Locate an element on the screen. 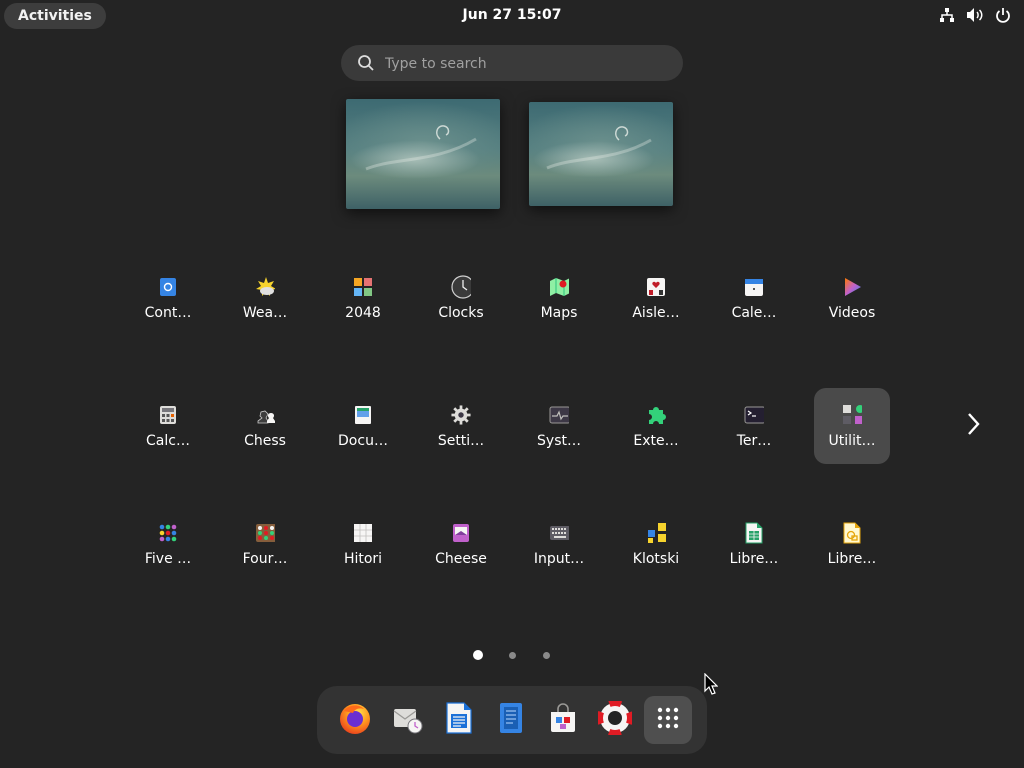 The height and width of the screenshot is (768, 1024). calendar-icon is located at coordinates (754, 287).